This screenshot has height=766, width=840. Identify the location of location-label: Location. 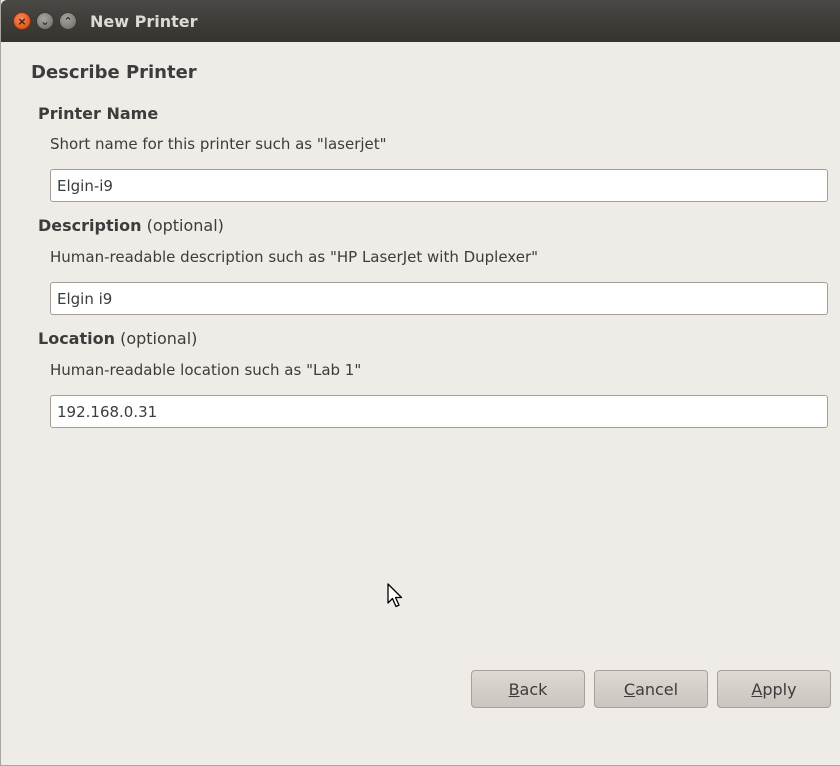
(76, 338).